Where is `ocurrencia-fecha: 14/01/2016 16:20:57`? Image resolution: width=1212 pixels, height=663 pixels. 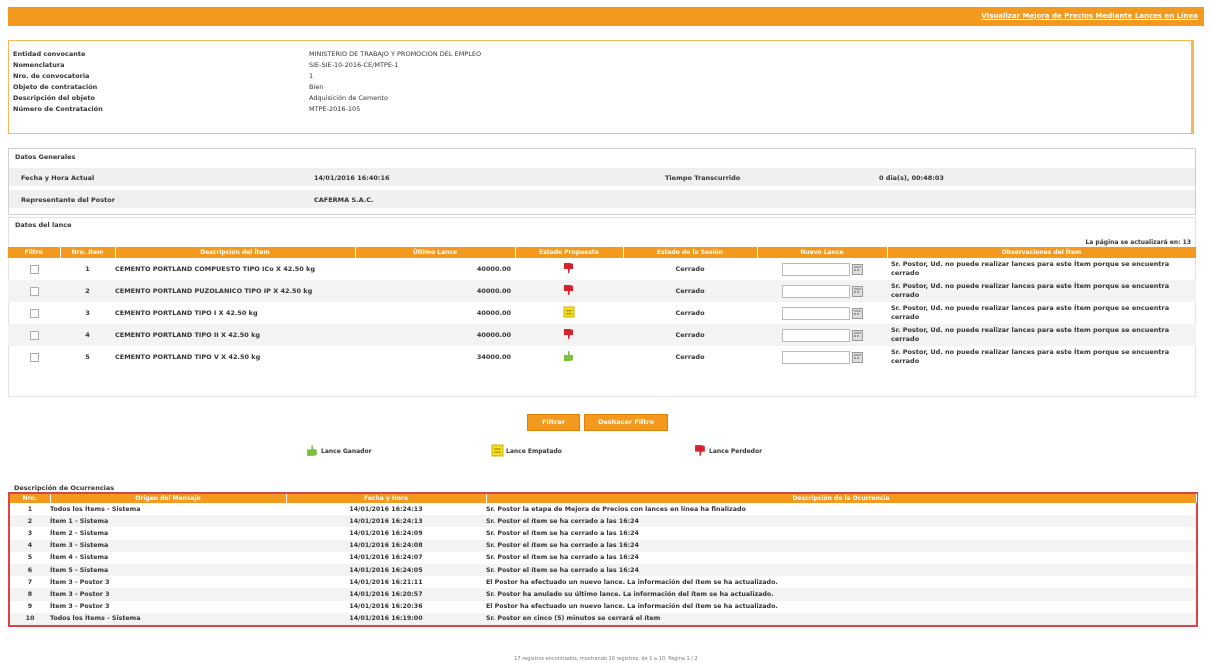 ocurrencia-fecha: 14/01/2016 16:20:57 is located at coordinates (386, 594).